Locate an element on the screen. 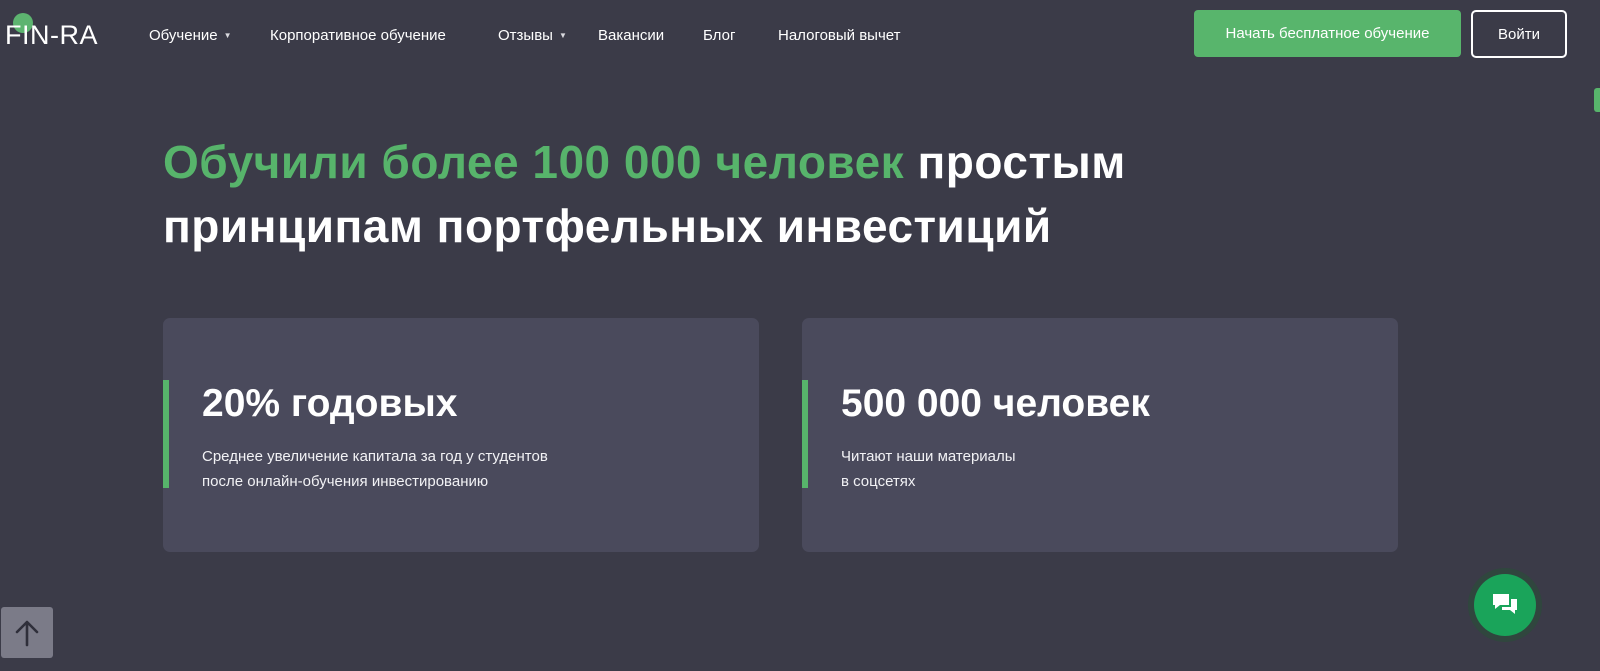 The width and height of the screenshot is (1600, 671). stat-description-line: Читают наши материалы is located at coordinates (928, 456).